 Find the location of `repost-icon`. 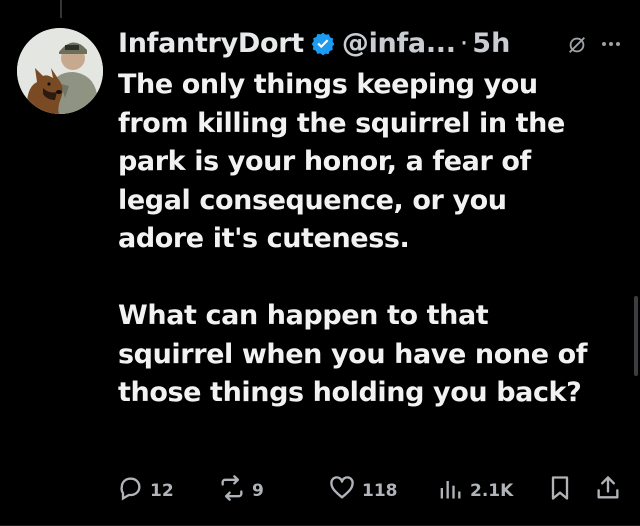

repost-icon is located at coordinates (232, 490).